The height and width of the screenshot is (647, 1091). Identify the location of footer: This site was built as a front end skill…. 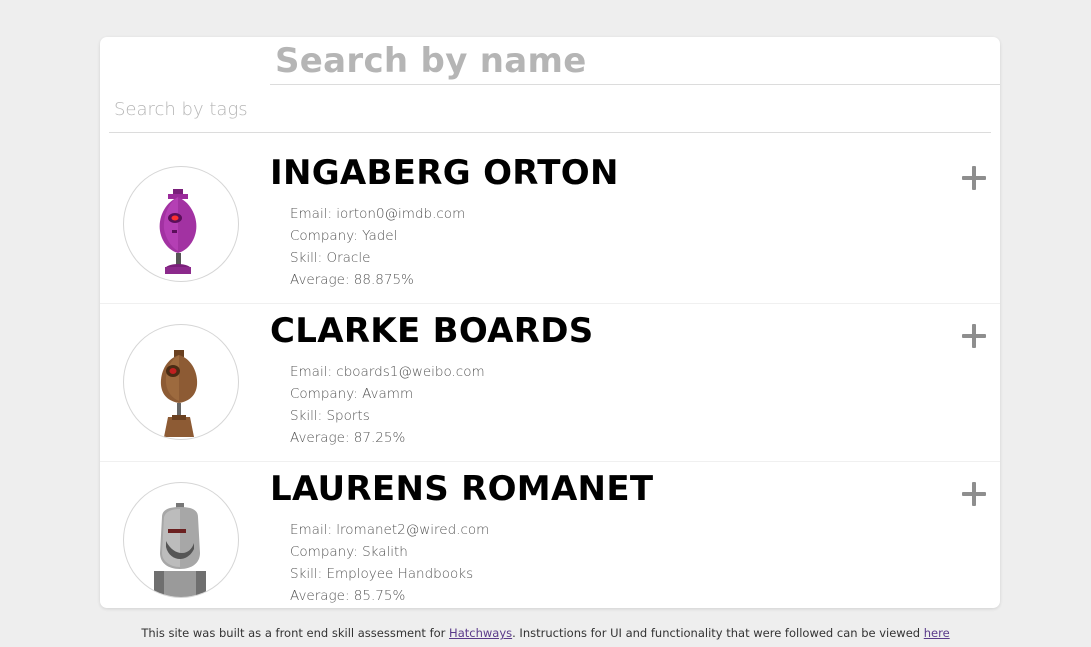
(545, 633).